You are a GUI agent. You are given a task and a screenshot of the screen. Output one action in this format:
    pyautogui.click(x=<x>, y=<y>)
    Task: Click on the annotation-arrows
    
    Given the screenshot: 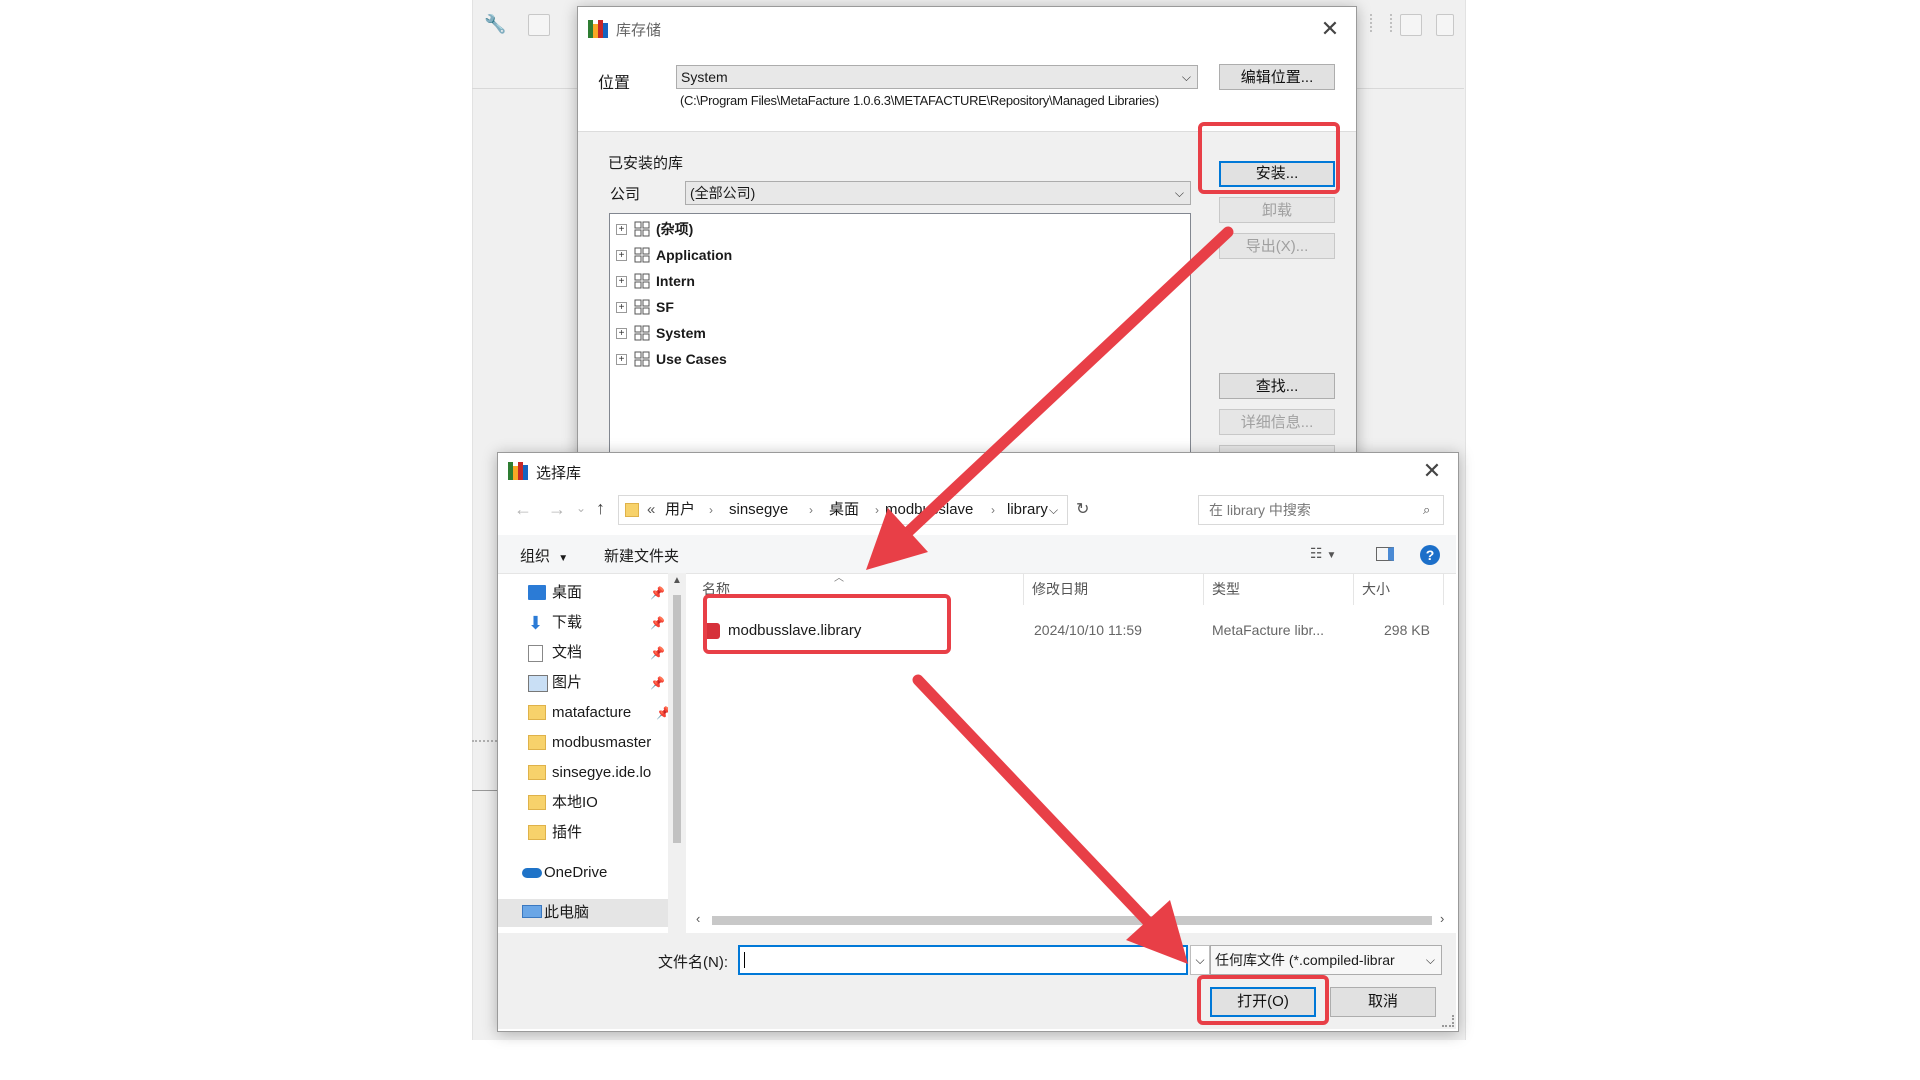 What is the action you would take?
    pyautogui.click(x=1050, y=595)
    